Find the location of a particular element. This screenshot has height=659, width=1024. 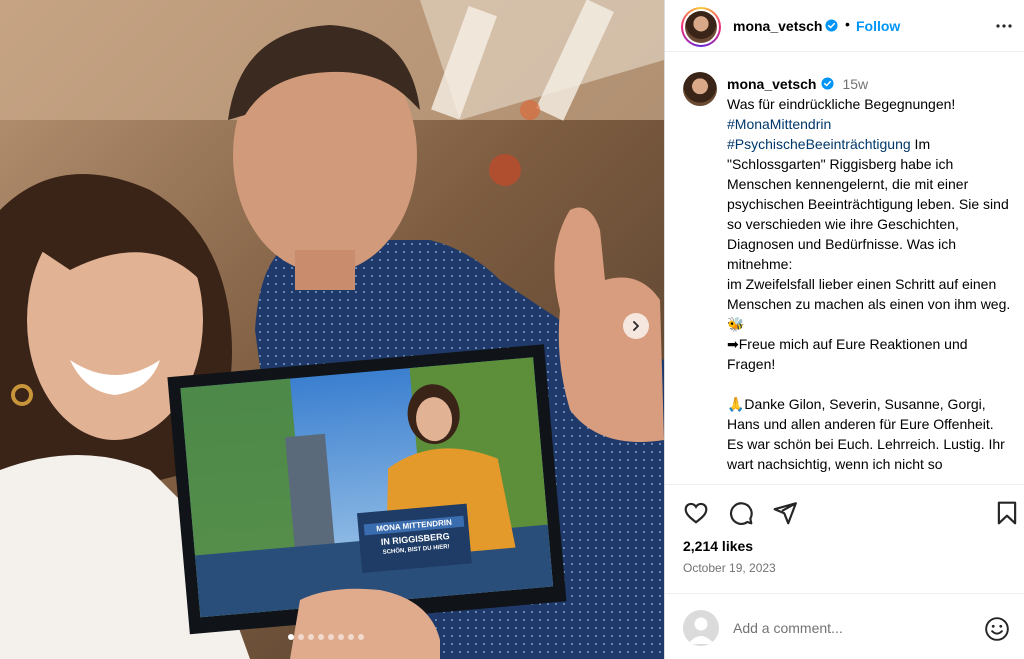

comment-icon is located at coordinates (741, 513).